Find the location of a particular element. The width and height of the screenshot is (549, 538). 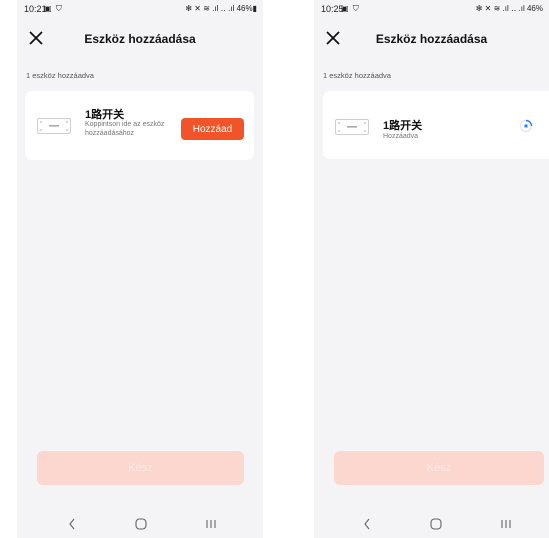

status-bar: 10:25 ▣ ⛉ ✻ ✕ ≋ .ıl ‥ .ıl 46% is located at coordinates (431, 10).